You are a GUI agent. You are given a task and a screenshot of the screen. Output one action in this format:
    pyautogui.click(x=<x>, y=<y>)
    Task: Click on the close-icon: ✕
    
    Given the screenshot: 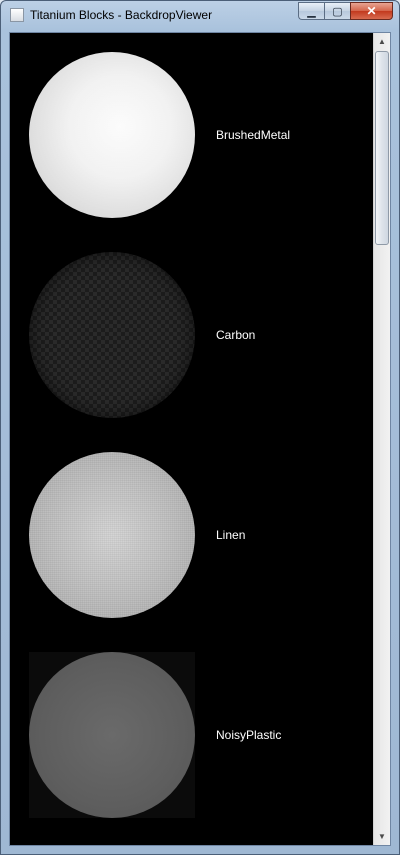 What is the action you would take?
    pyautogui.click(x=371, y=11)
    